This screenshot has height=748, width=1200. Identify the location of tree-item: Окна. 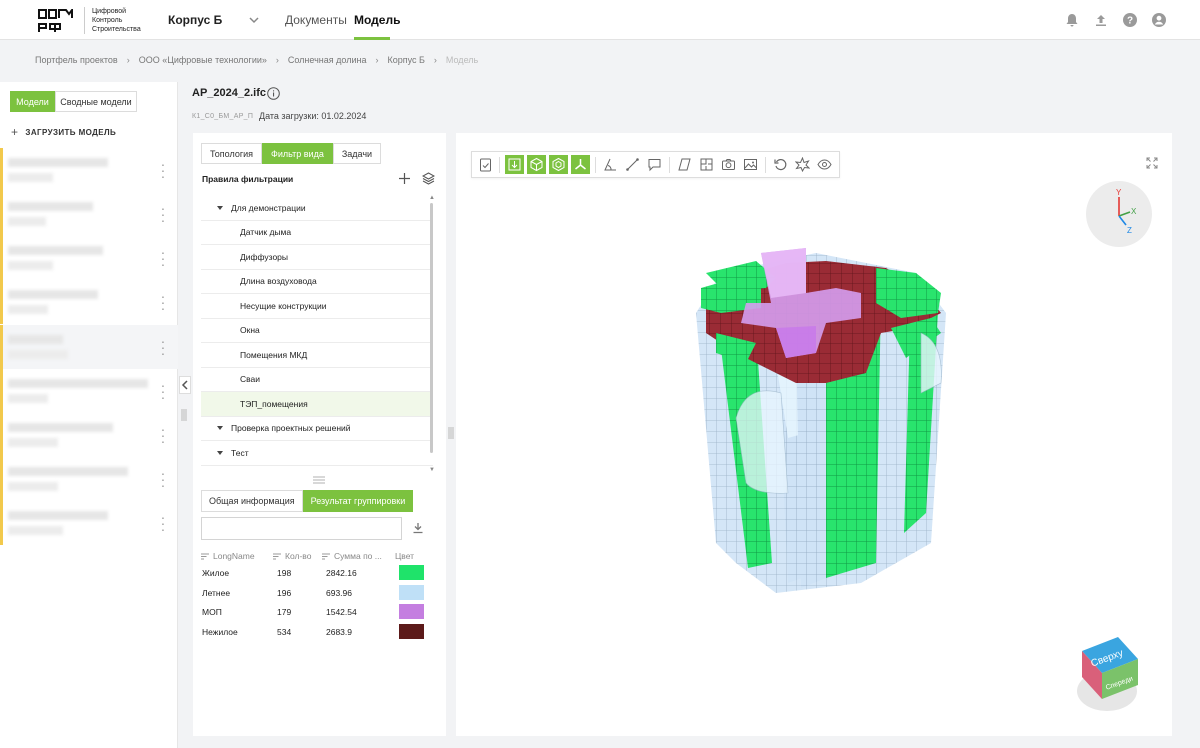
(317, 331).